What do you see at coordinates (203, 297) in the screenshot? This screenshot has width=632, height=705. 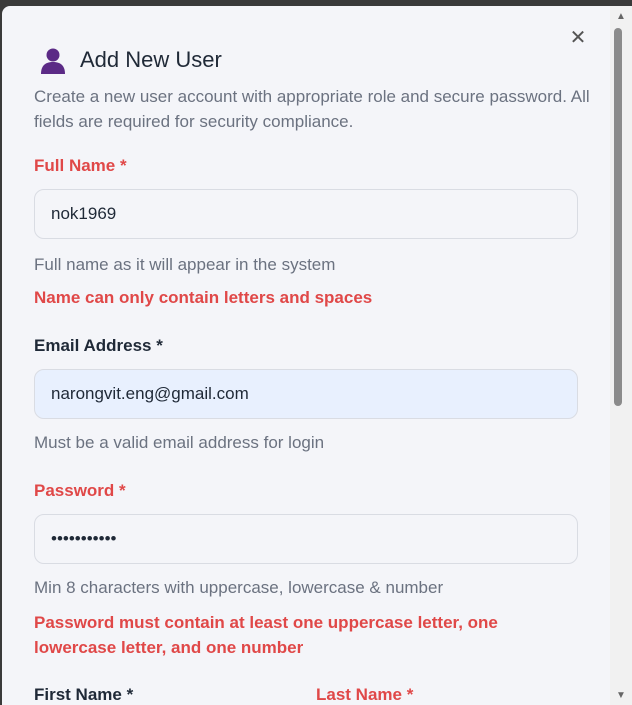 I see `full-name-error: Name can only contain letters and spaces` at bounding box center [203, 297].